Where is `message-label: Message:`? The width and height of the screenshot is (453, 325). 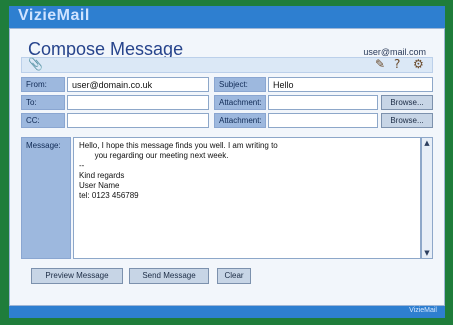
message-label: Message: is located at coordinates (46, 198).